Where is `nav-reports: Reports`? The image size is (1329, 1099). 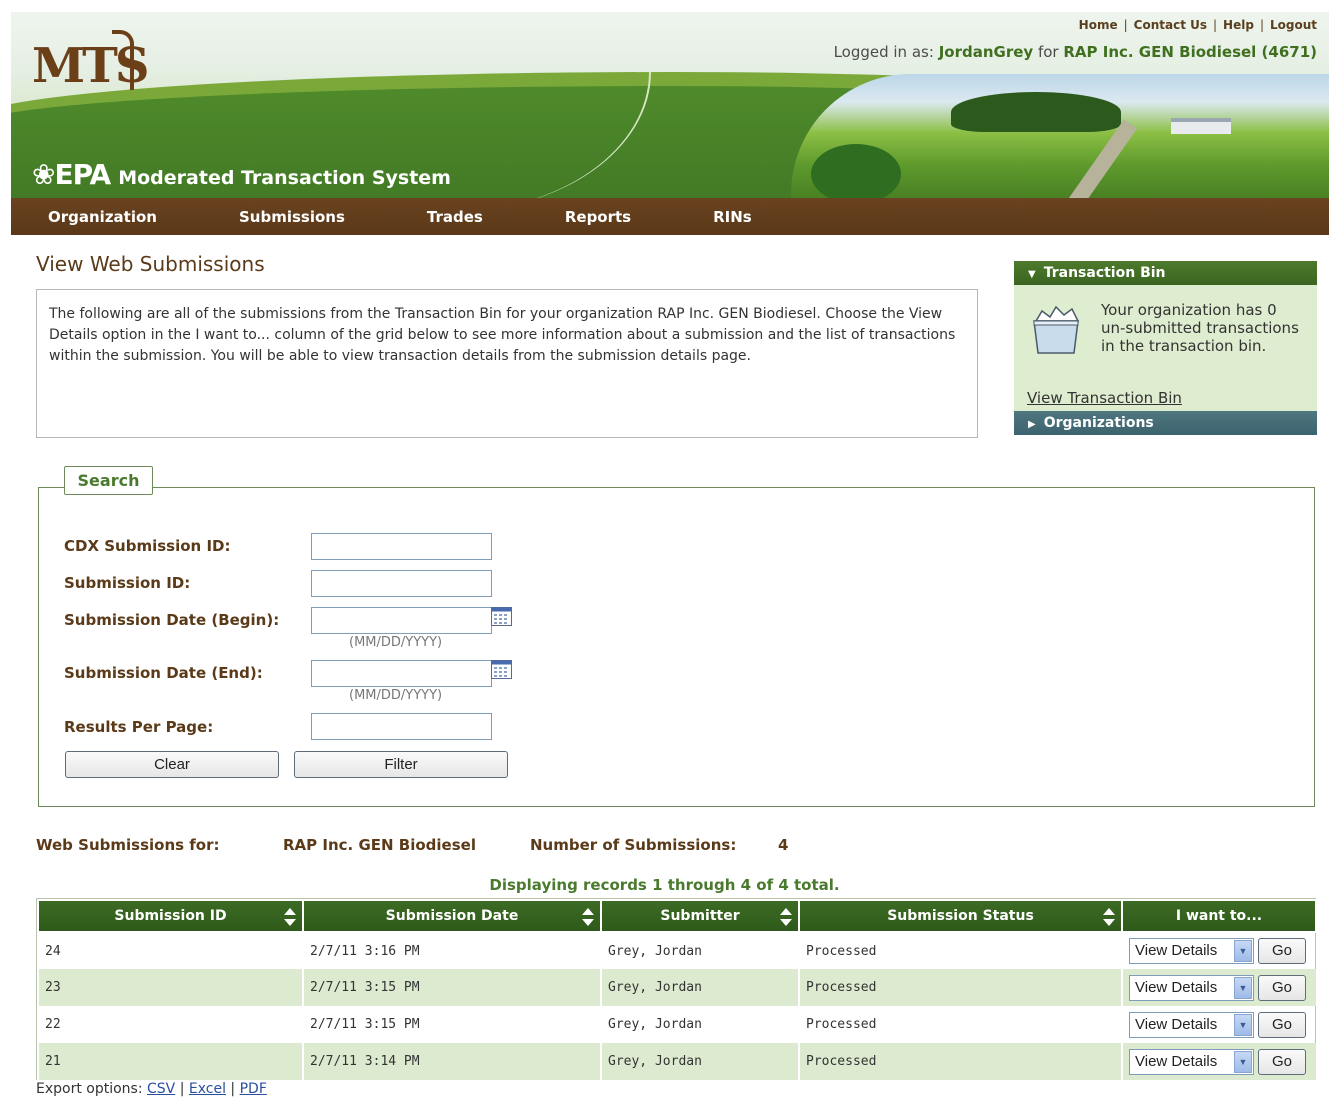
nav-reports: Reports is located at coordinates (598, 217).